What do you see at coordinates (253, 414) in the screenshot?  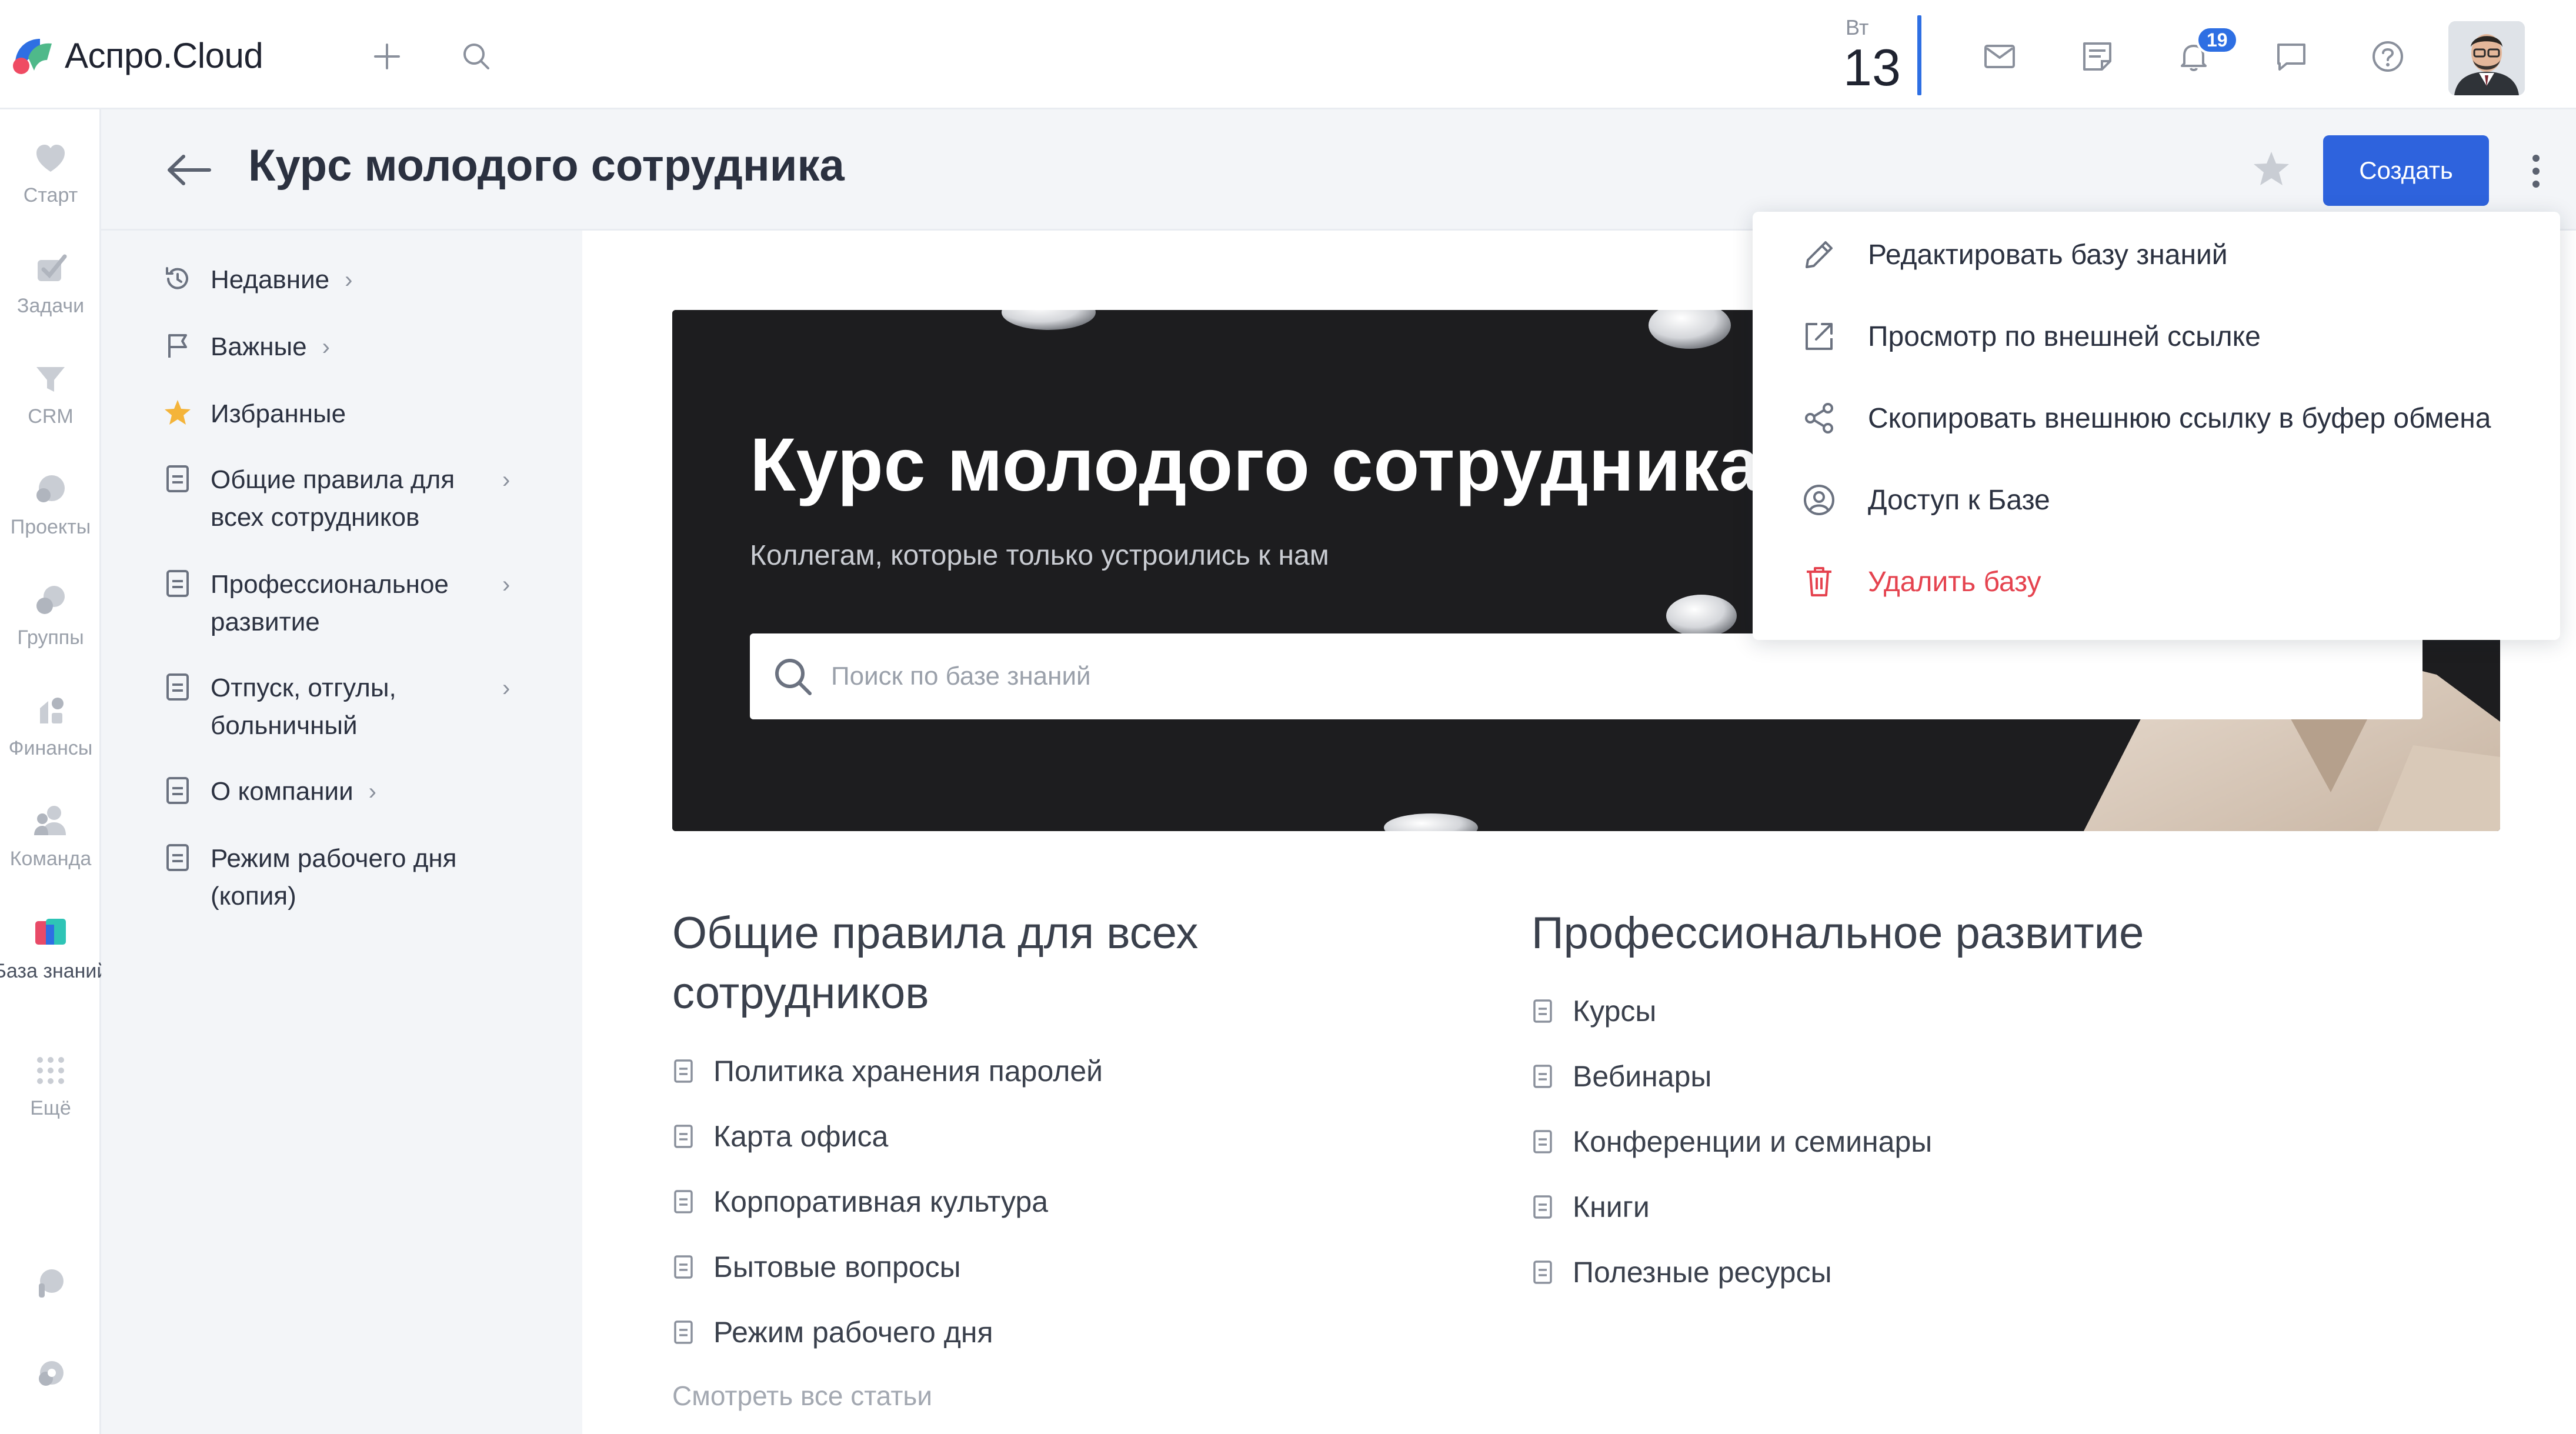 I see `nav-item-favorites: Избранные` at bounding box center [253, 414].